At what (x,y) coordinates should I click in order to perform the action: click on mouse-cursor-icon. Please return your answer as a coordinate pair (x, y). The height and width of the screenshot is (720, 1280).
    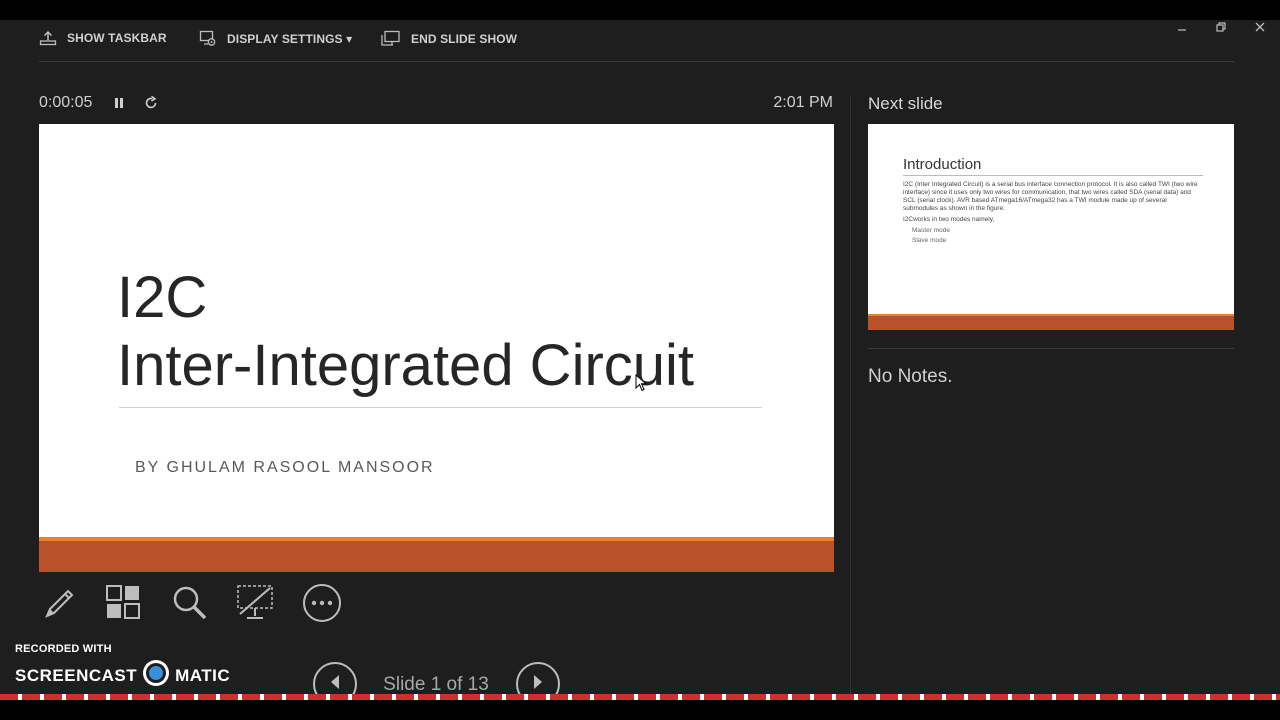
    Looking at the image, I should click on (641, 385).